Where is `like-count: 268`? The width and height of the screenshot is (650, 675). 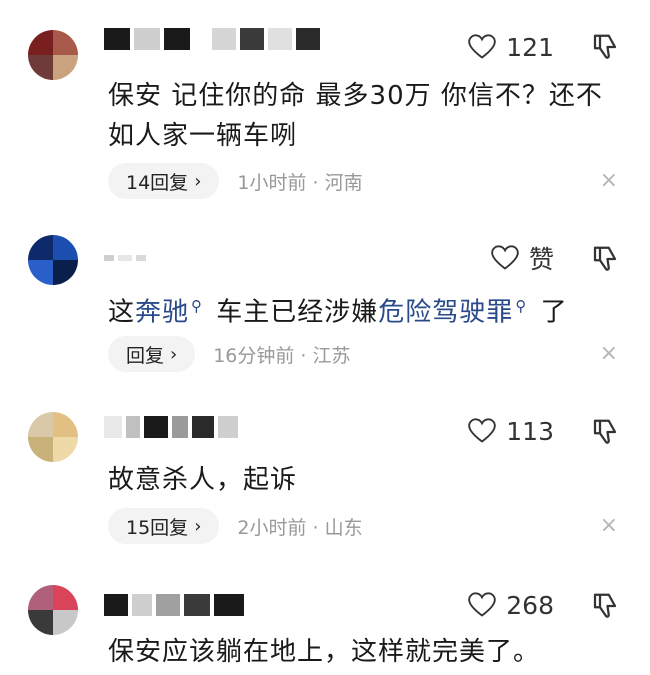 like-count: 268 is located at coordinates (530, 605).